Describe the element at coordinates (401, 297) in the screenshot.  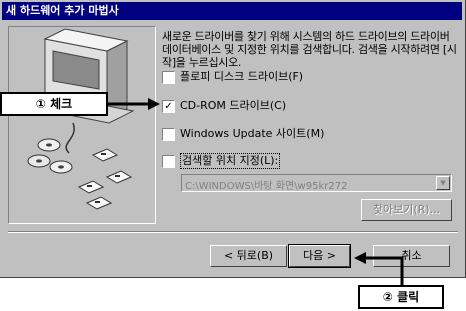
I see `click-callout: ② 클릭` at that location.